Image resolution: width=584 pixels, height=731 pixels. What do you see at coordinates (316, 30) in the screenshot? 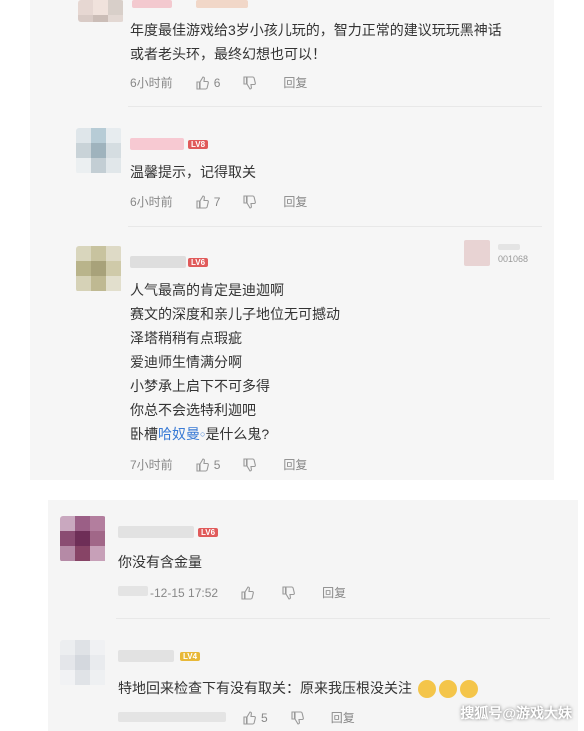
I see `comment-text: 年度最佳游戏给3岁小孩儿玩的，智力正常的建议玩玩黑神话` at bounding box center [316, 30].